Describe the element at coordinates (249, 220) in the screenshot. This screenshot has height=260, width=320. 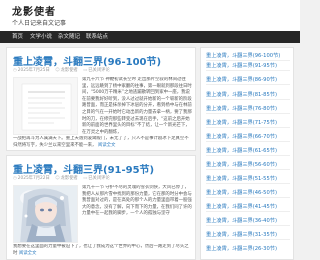
I see `sidebar-item: 重上凌霄，斗翻三界(36-40节)` at that location.